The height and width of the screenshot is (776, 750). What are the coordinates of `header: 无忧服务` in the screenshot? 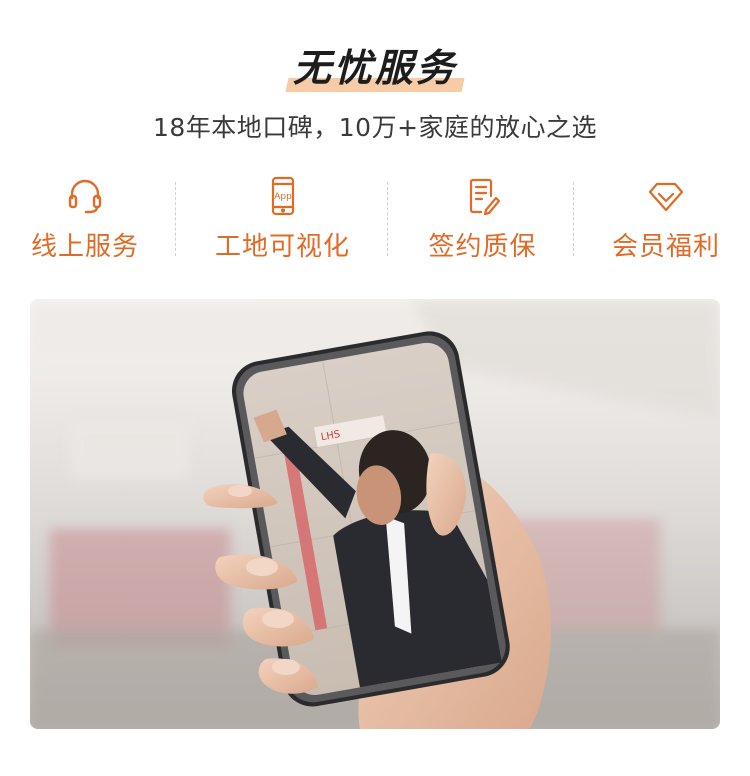 It's located at (375, 68).